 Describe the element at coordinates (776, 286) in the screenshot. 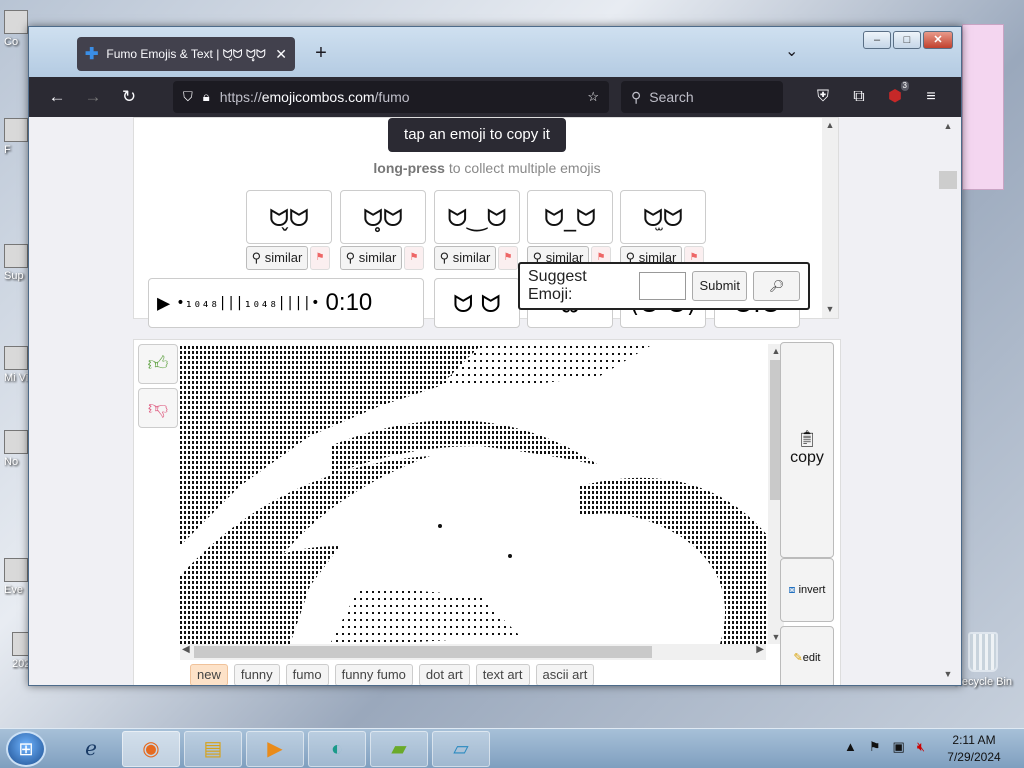

I see `suggest-search-button: 🔎︎` at that location.